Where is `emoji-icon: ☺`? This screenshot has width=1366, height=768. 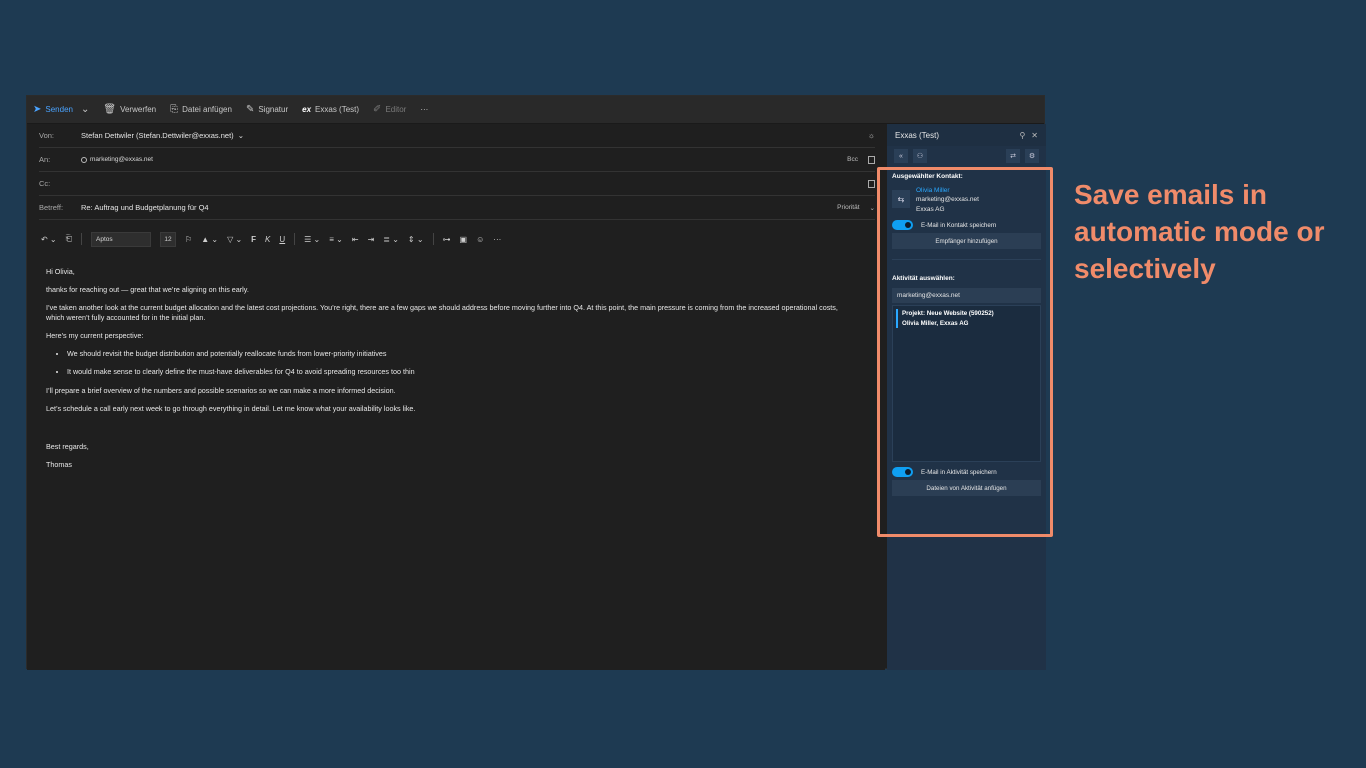
emoji-icon: ☺ is located at coordinates (480, 239).